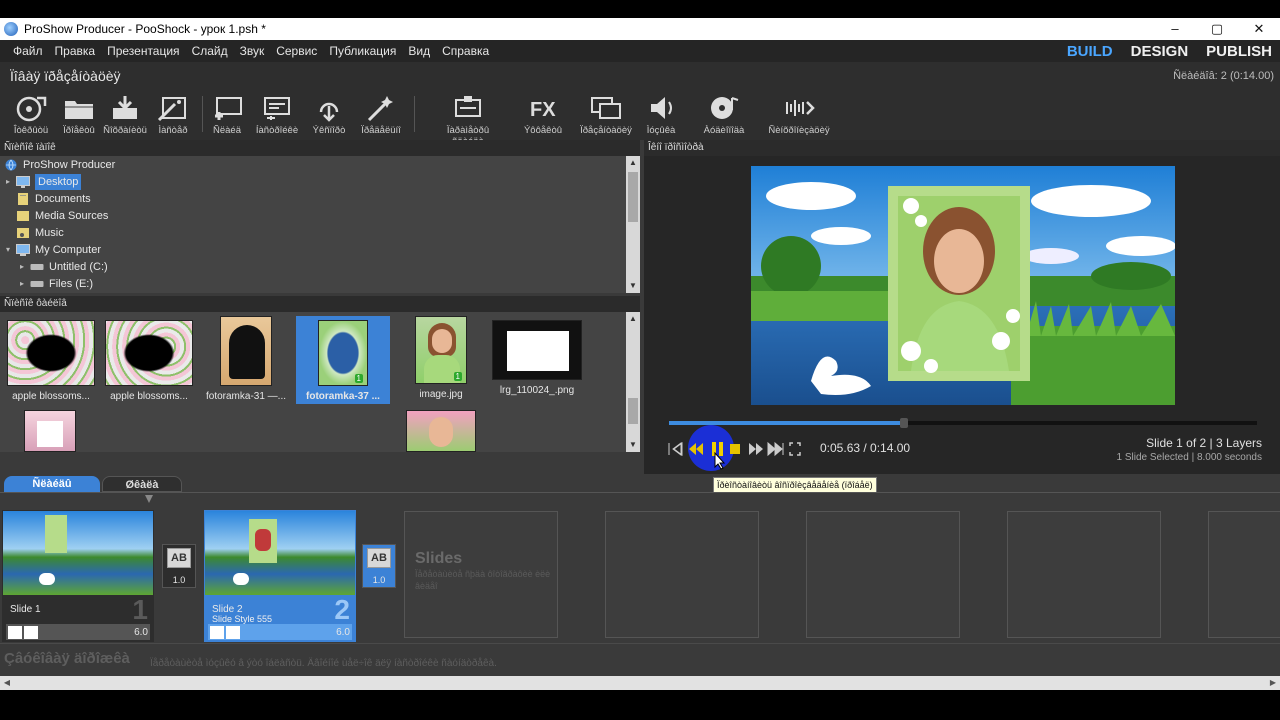 This screenshot has width=1280, height=720. What do you see at coordinates (142, 484) in the screenshot?
I see `tab-timeline: Øêàëà` at bounding box center [142, 484].